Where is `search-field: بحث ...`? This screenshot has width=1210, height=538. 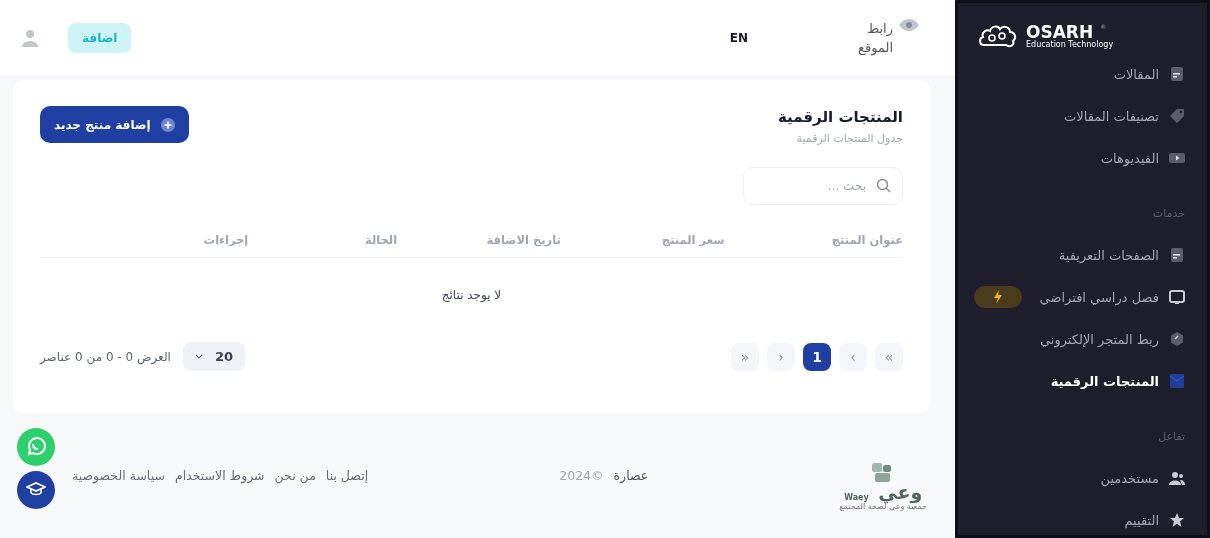 search-field: بحث ... is located at coordinates (823, 186).